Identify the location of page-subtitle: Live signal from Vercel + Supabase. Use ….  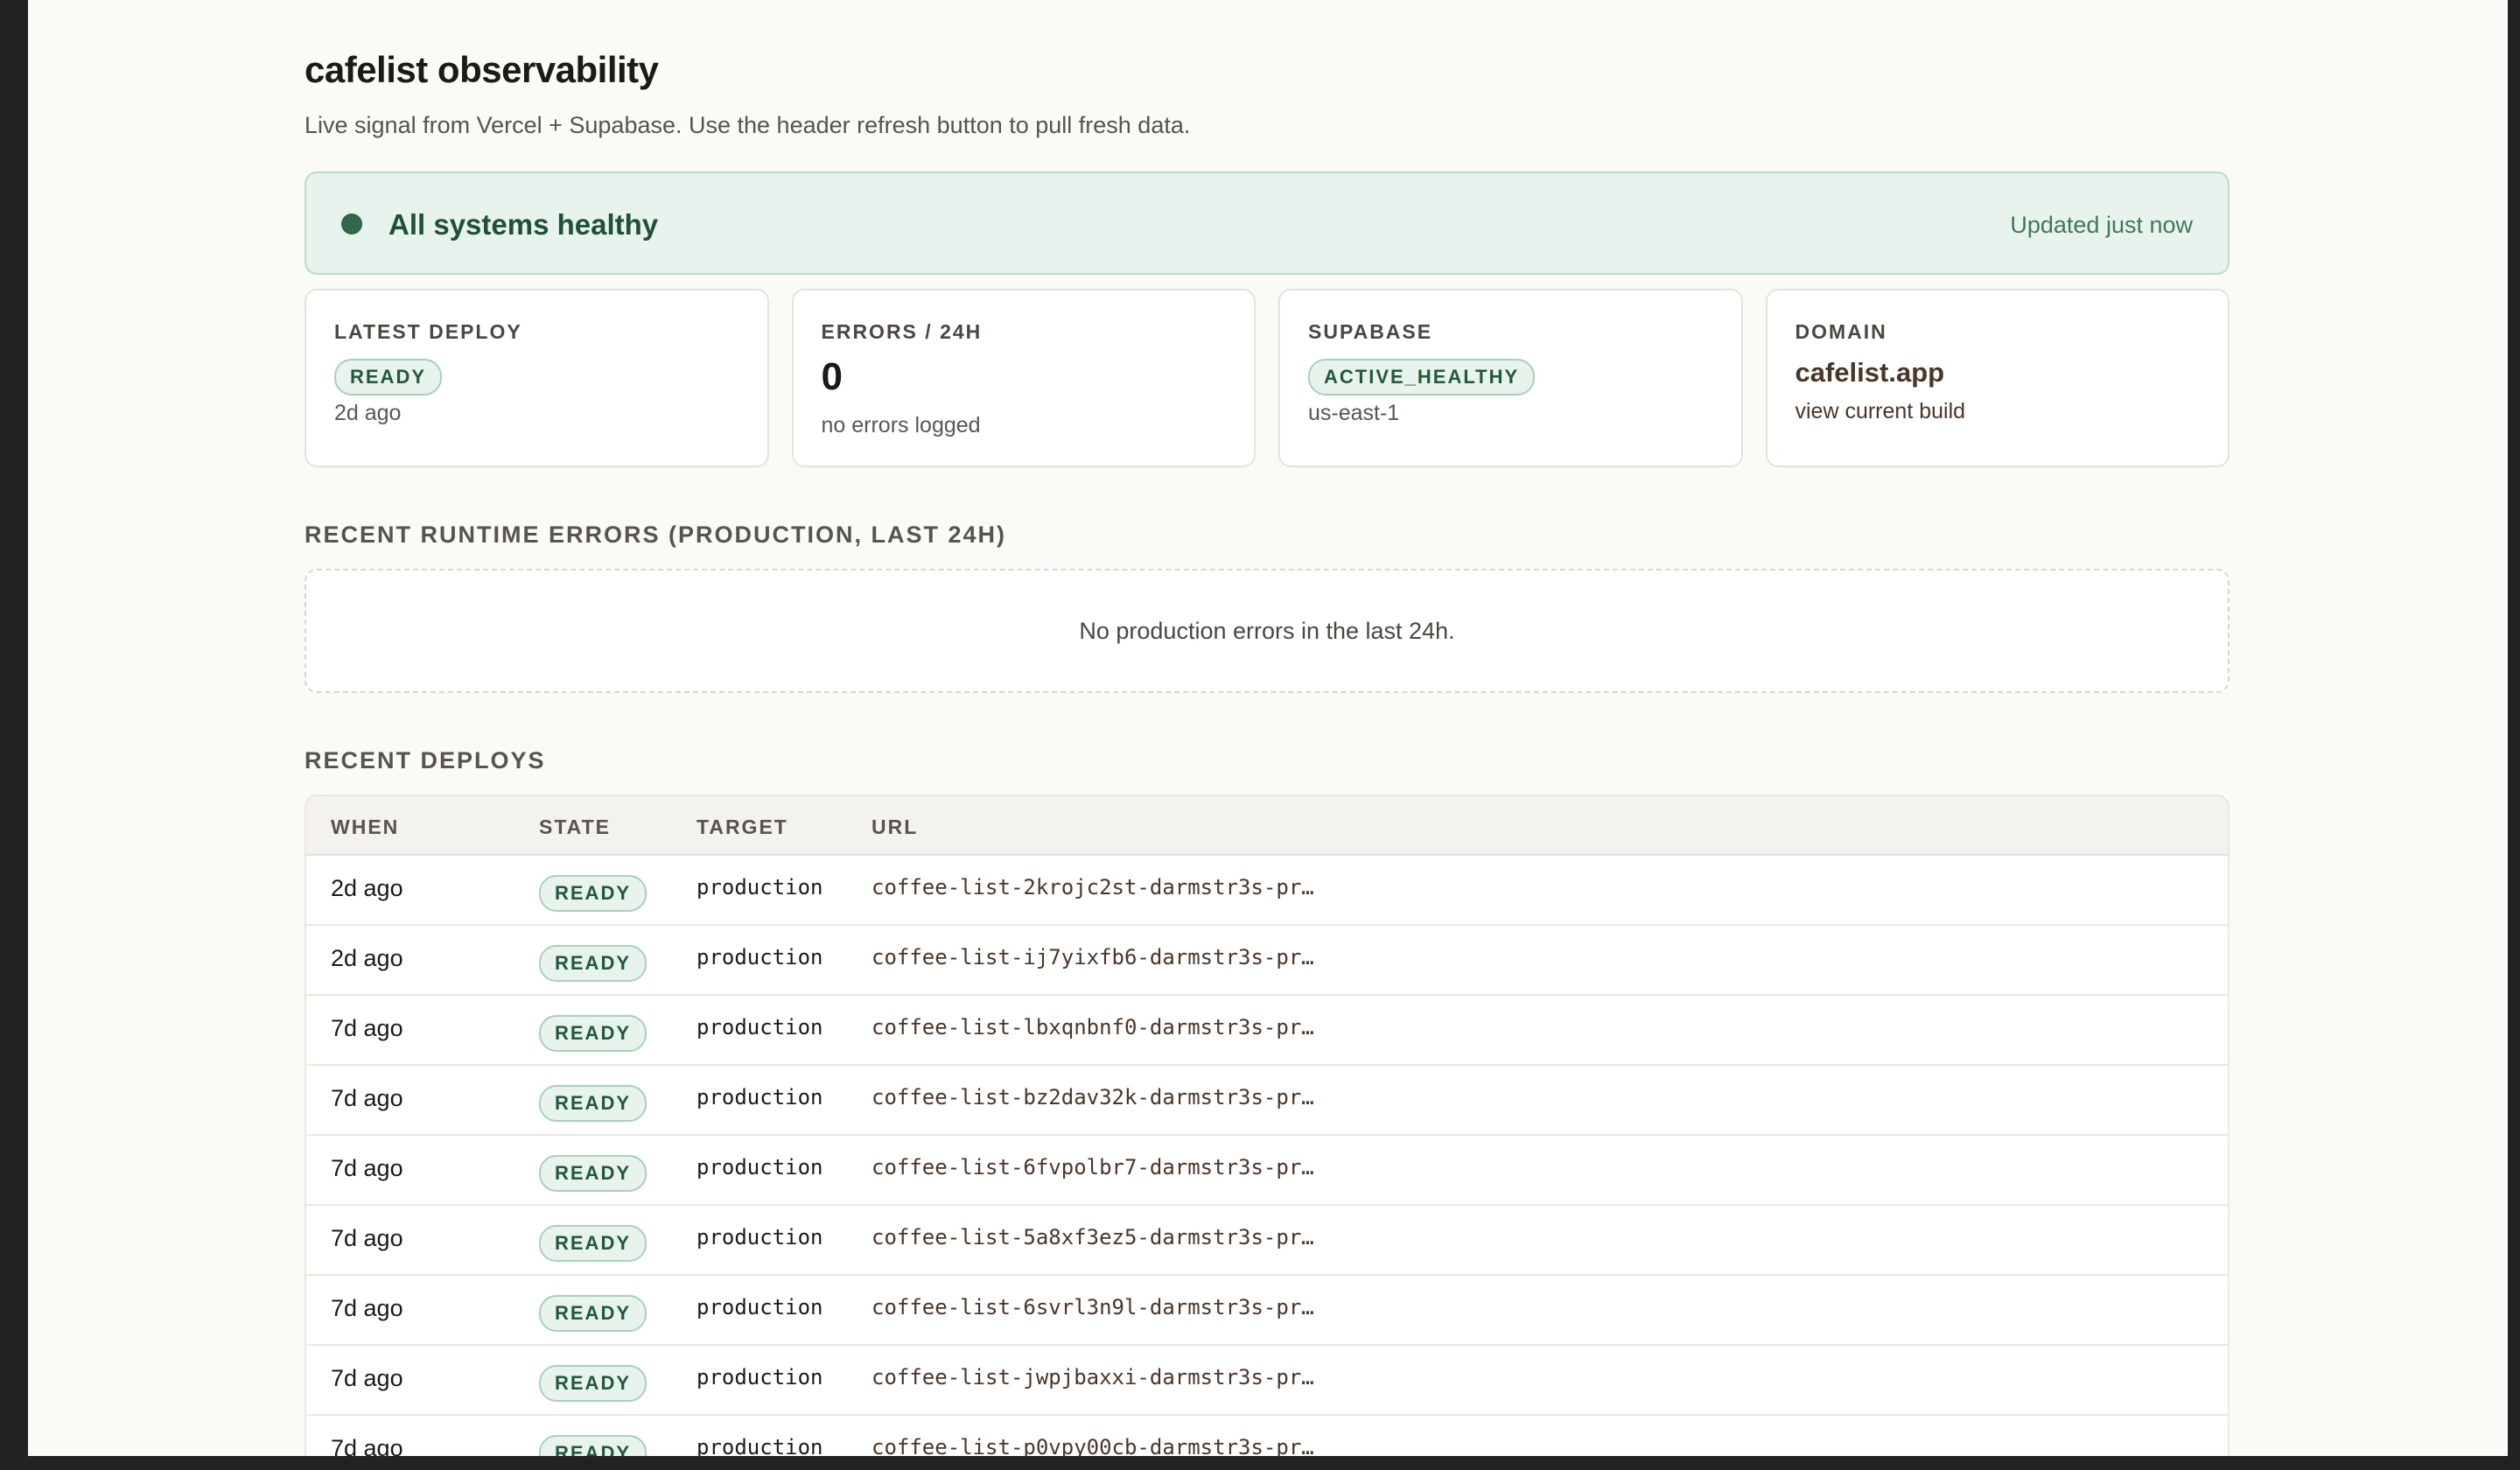
(747, 125).